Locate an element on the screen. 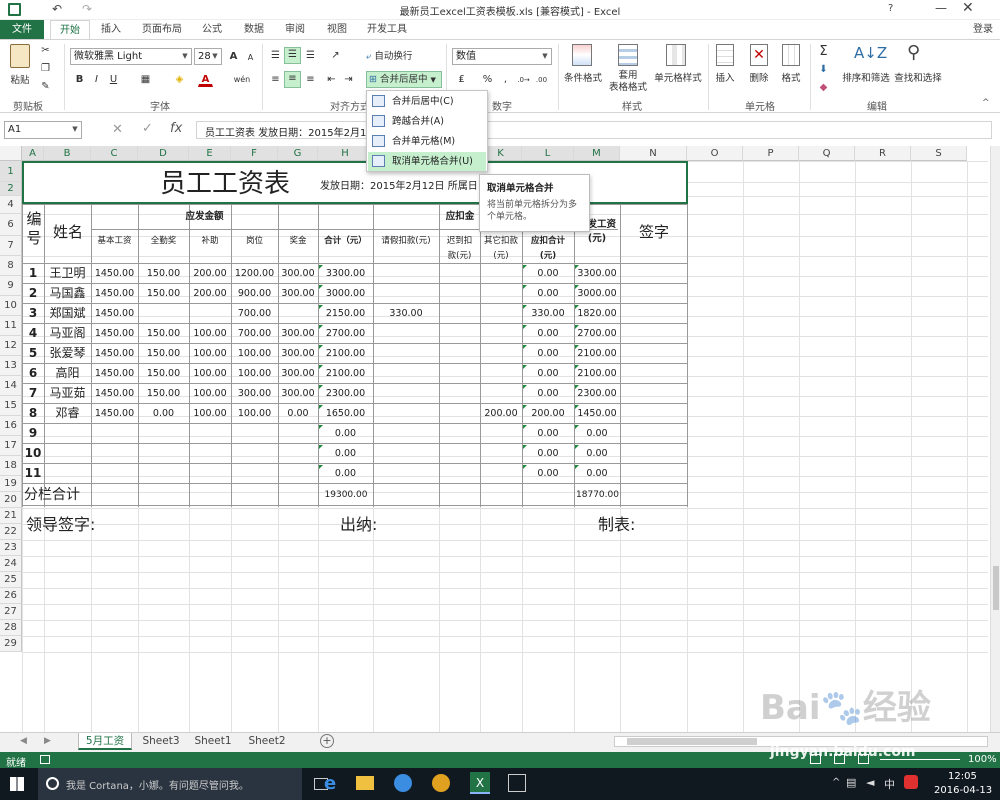 This screenshot has height=800, width=1000. row-header-10: 10 is located at coordinates (11, 306).